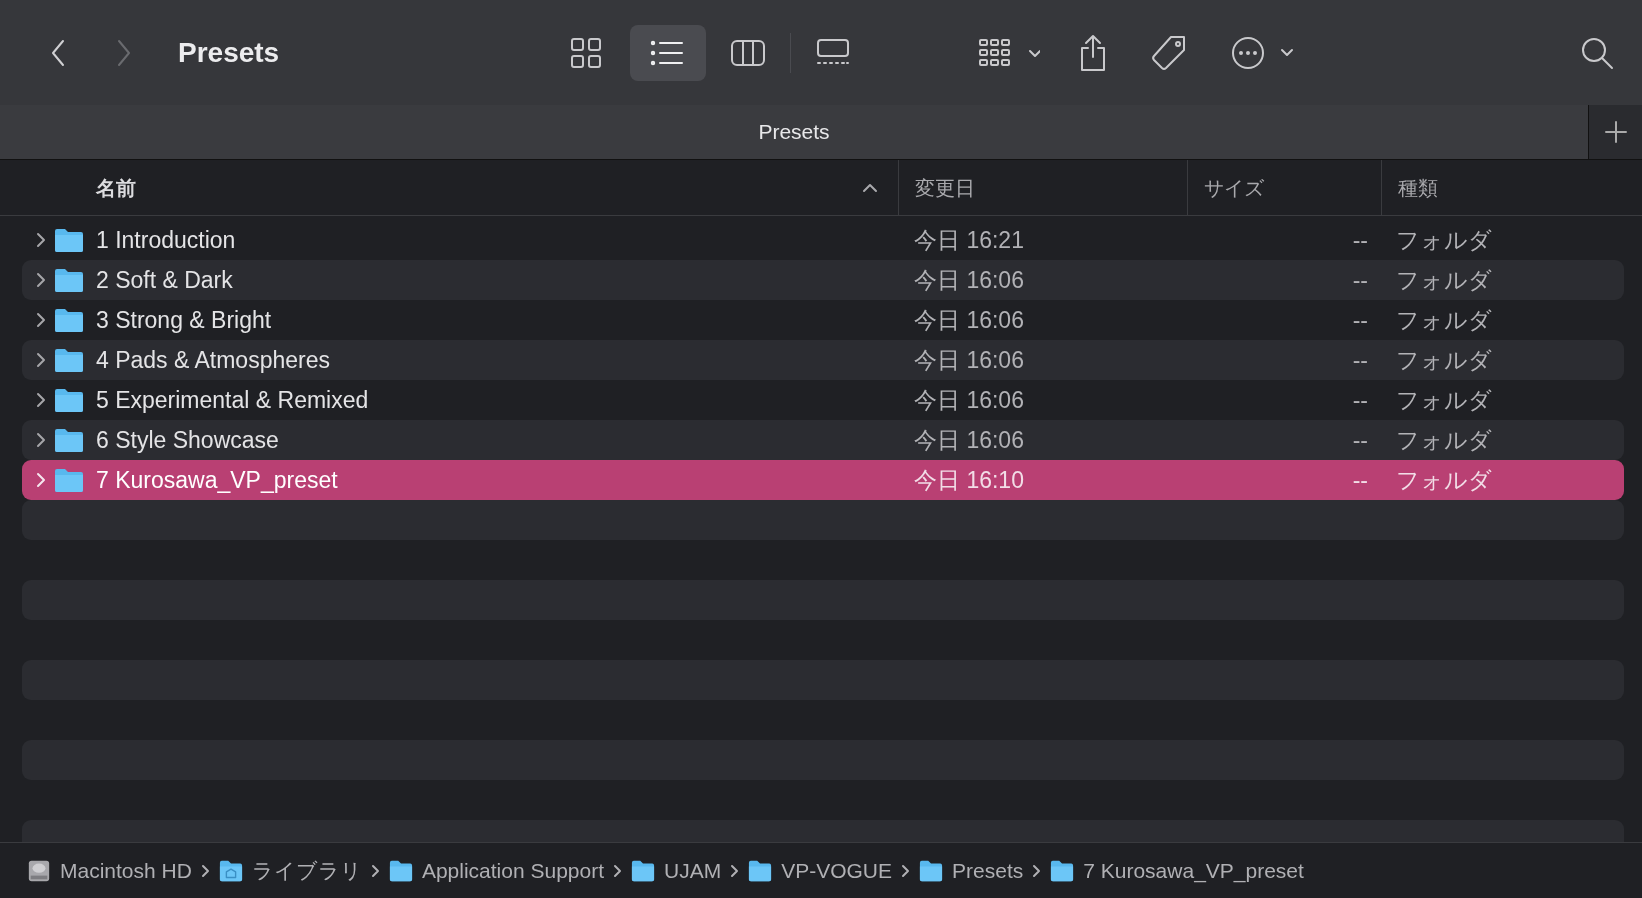 Image resolution: width=1642 pixels, height=898 pixels. What do you see at coordinates (109, 870) in the screenshot?
I see `path-item: Macintosh HD` at bounding box center [109, 870].